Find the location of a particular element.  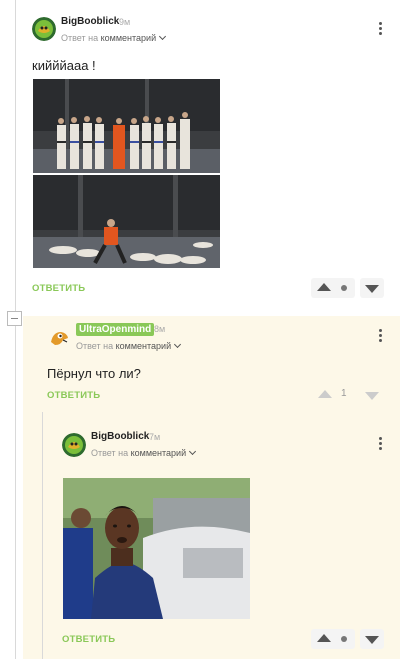

rating-value: 1 is located at coordinates (344, 393).